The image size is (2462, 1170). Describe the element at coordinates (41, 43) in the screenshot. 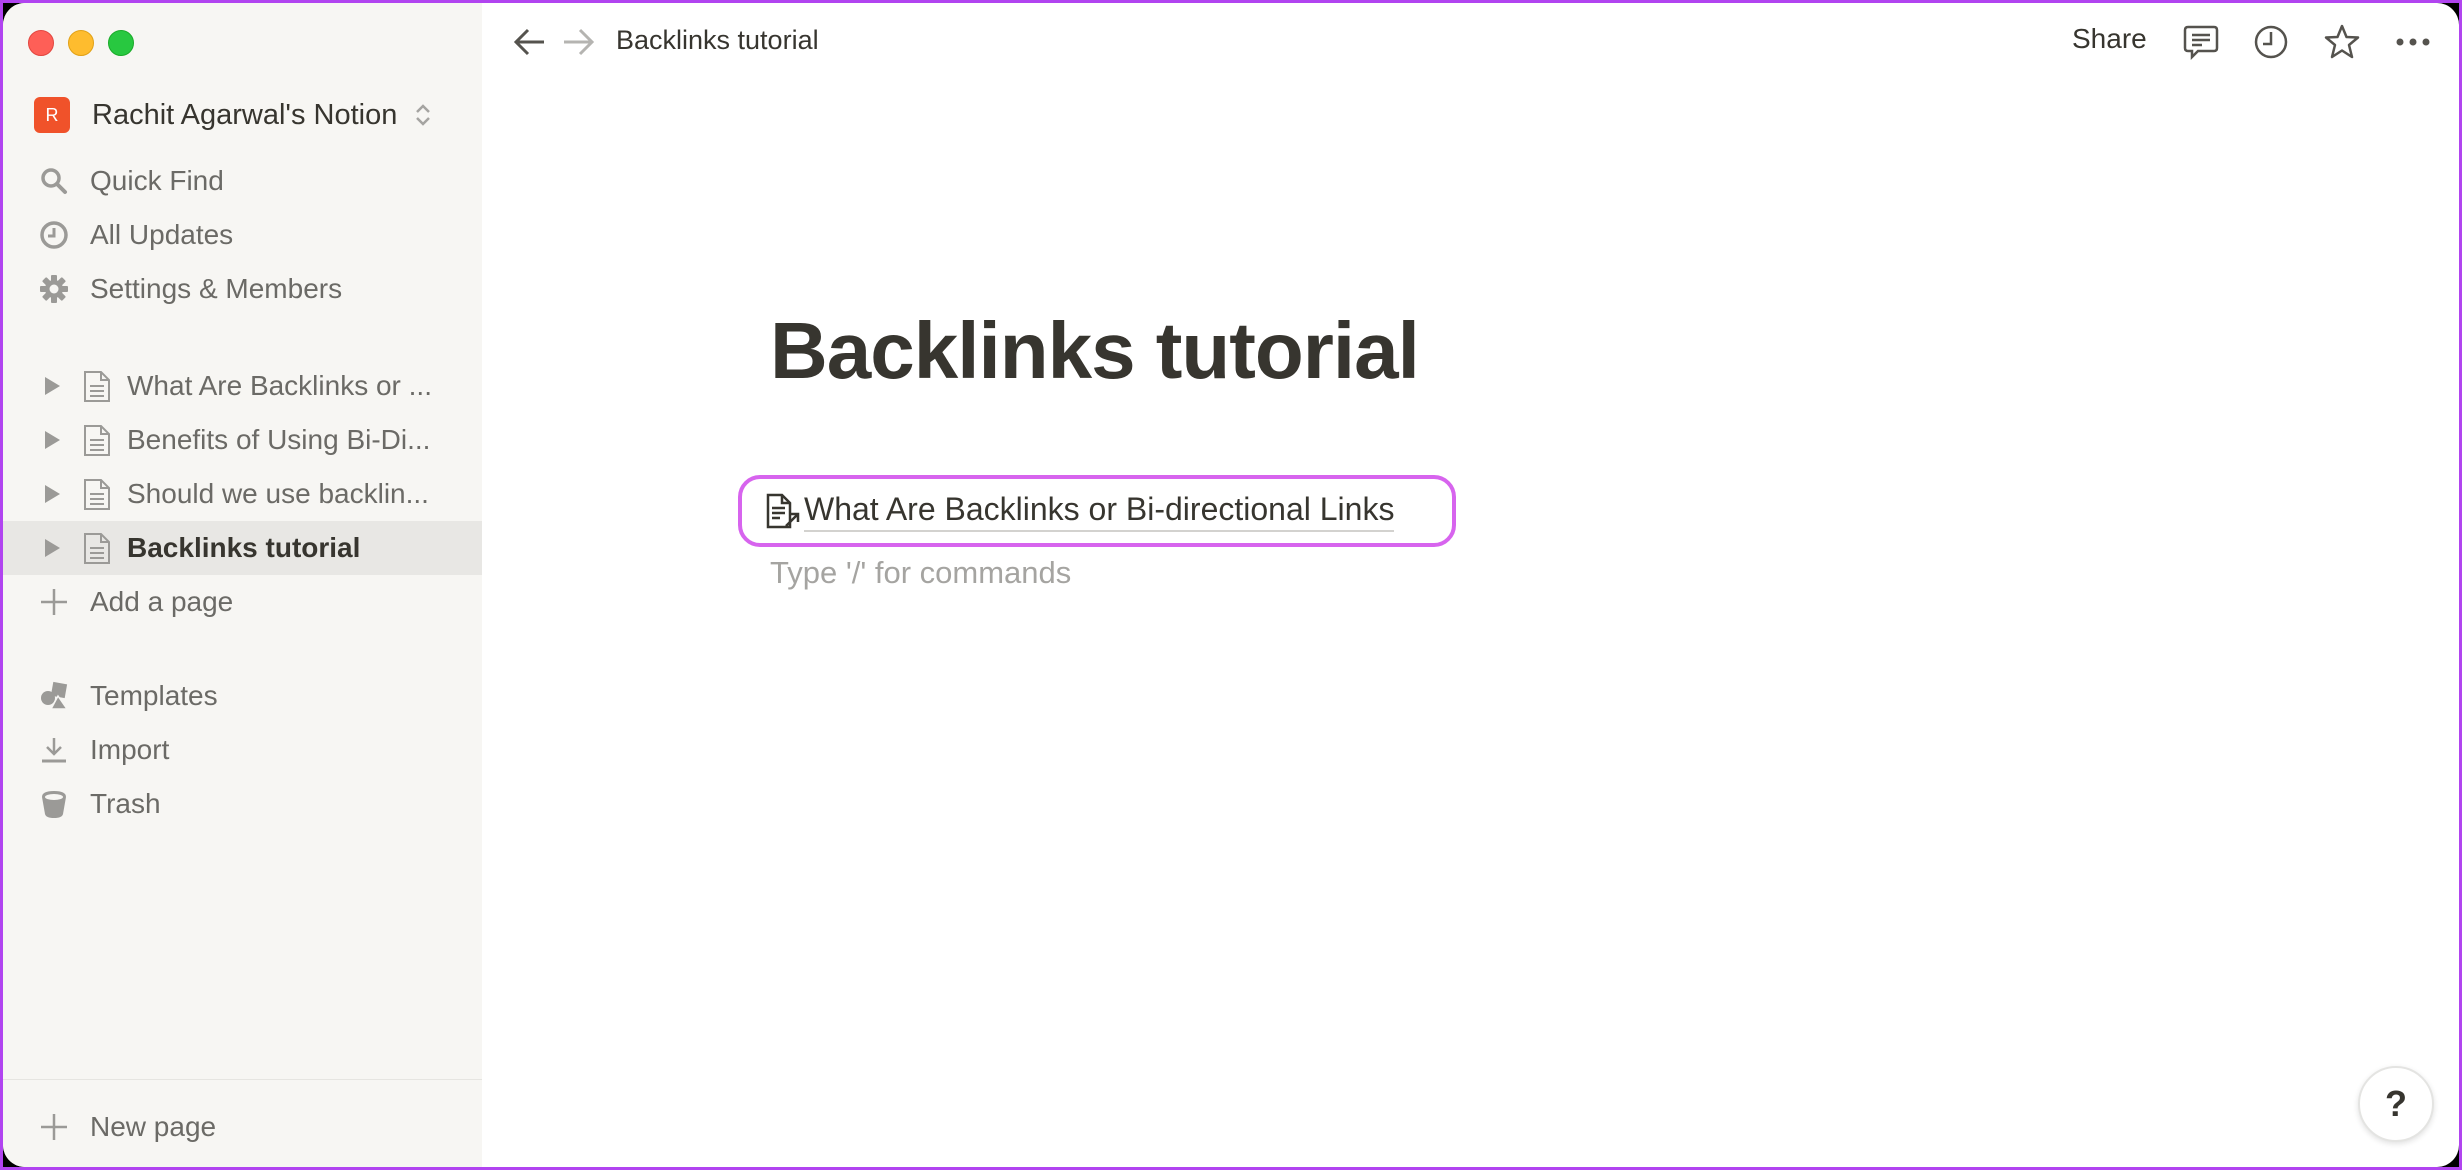

I see `close-window-button` at that location.